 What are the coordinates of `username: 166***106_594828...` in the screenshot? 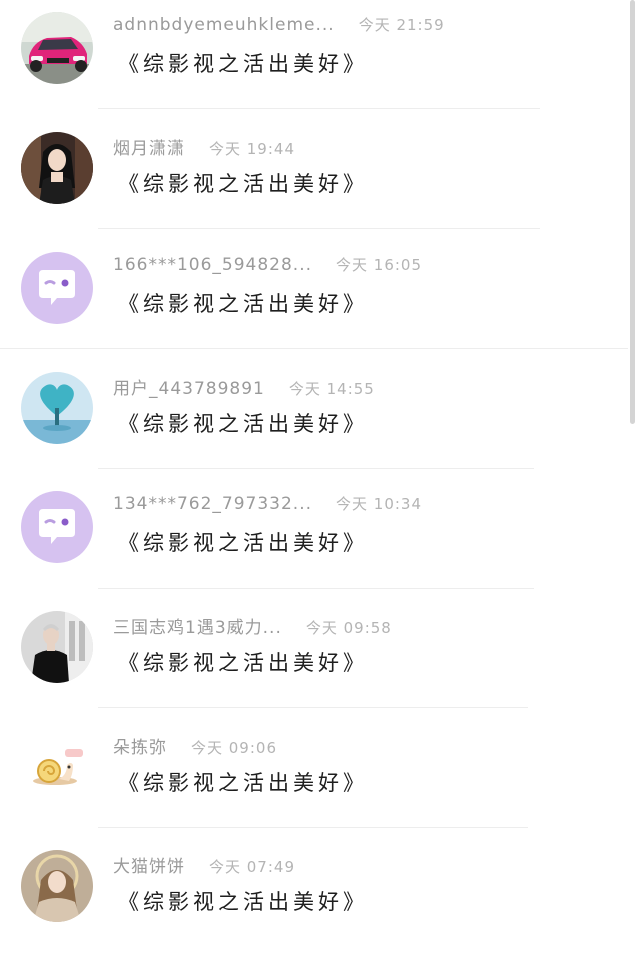 It's located at (212, 265).